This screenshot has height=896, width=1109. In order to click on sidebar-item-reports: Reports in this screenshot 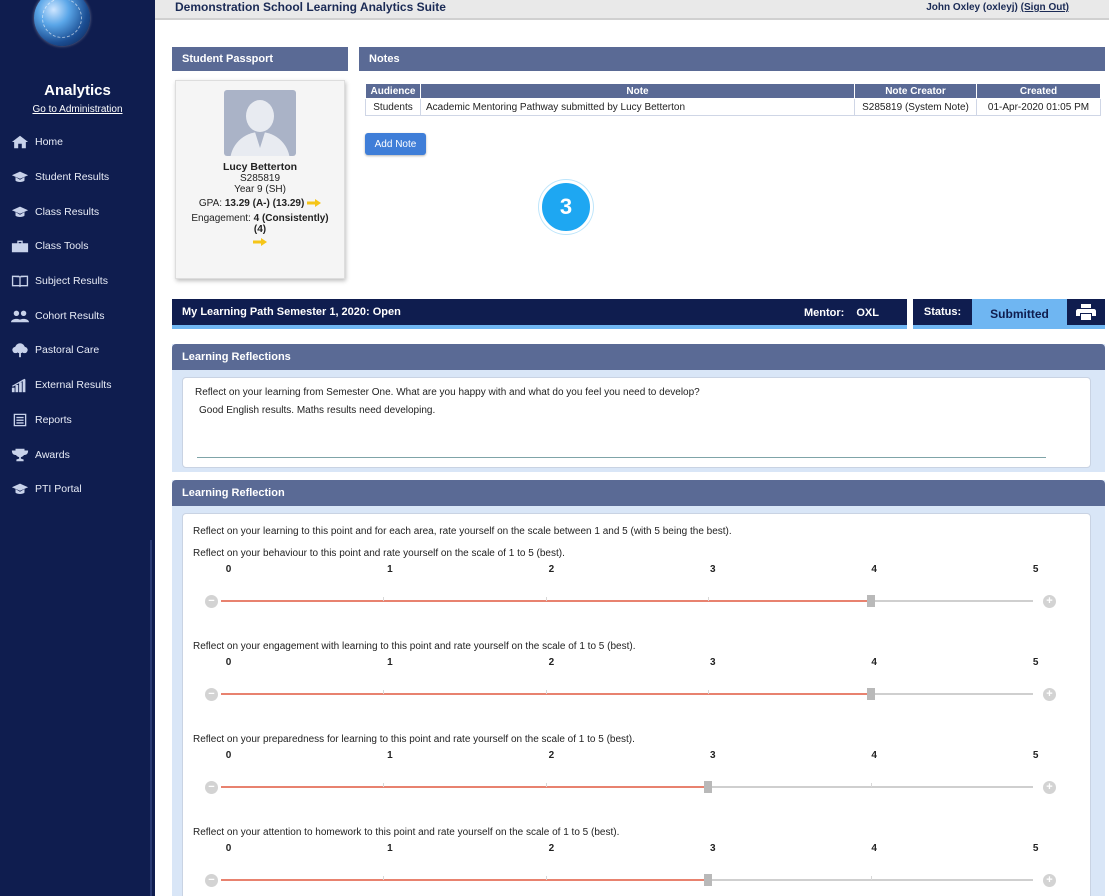, I will do `click(77, 420)`.